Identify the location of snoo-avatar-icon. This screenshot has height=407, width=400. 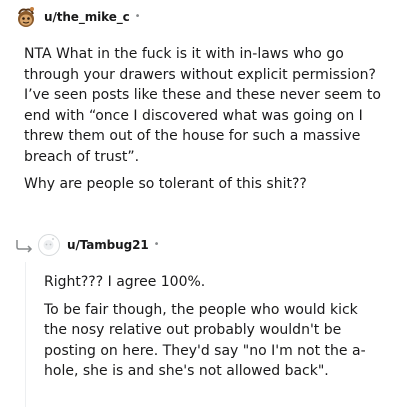
(26, 17).